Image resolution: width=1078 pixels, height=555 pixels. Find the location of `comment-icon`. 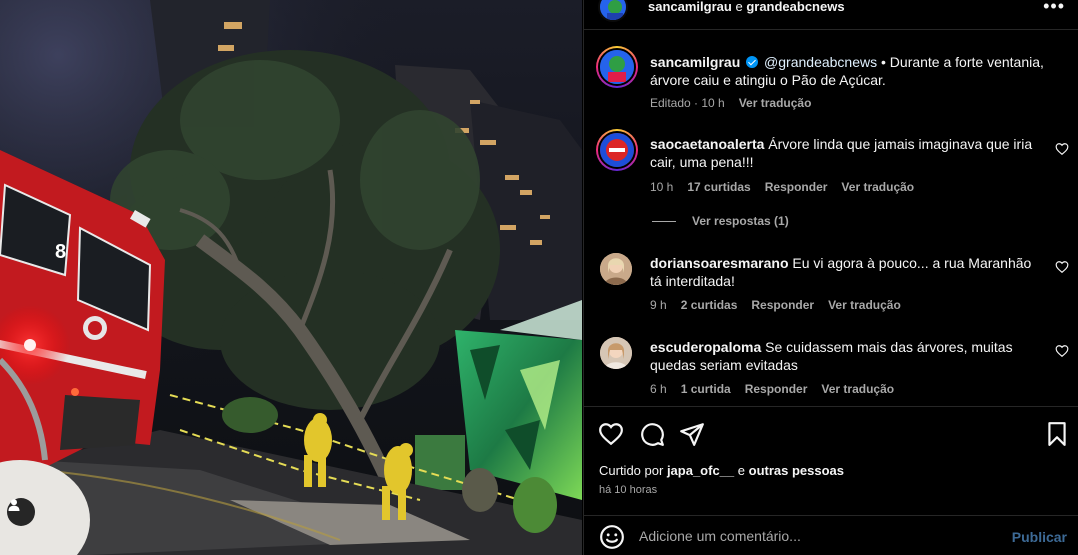

comment-icon is located at coordinates (652, 434).